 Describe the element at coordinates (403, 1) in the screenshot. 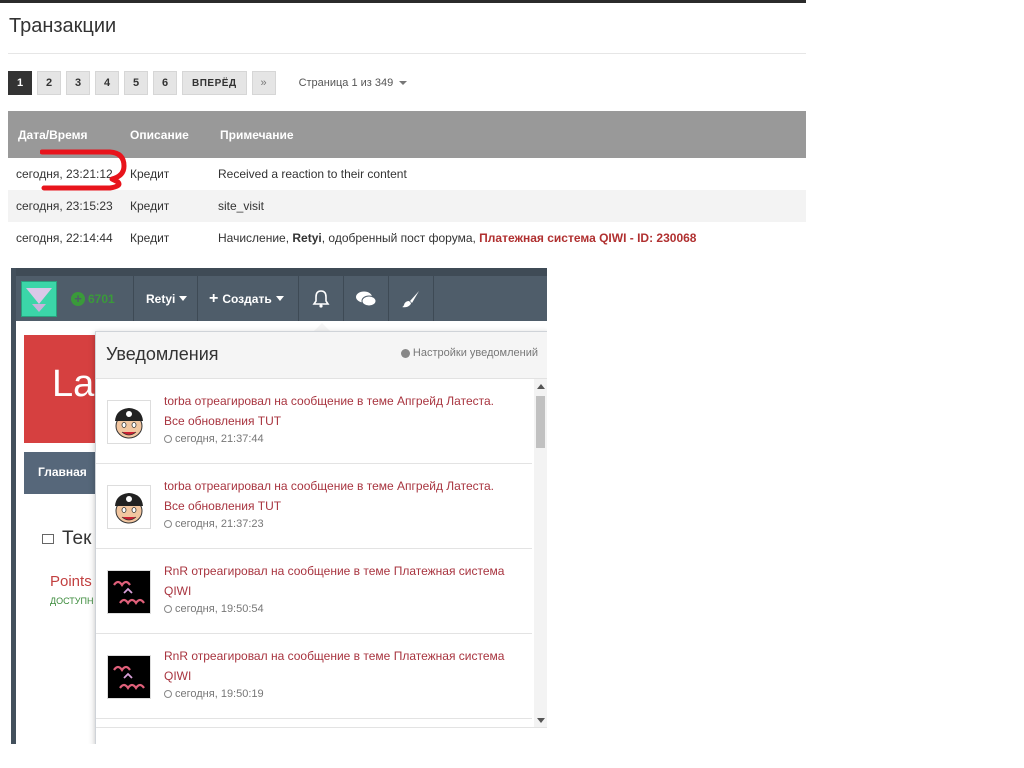

I see `top-nav-strip` at that location.